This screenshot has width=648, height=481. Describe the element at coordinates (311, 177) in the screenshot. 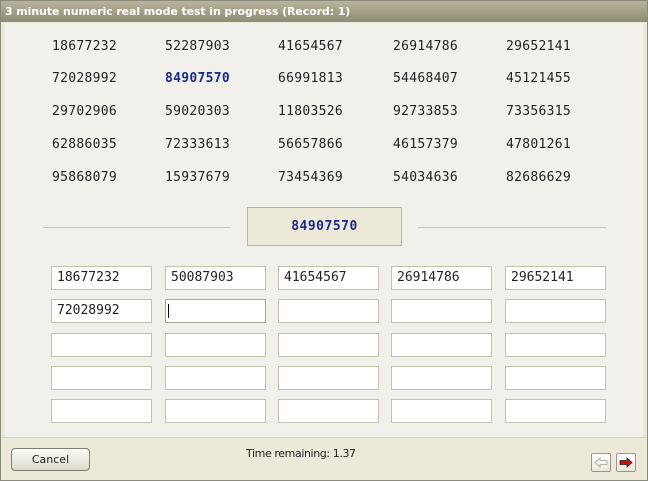

I see `grid-number: 73454369` at that location.